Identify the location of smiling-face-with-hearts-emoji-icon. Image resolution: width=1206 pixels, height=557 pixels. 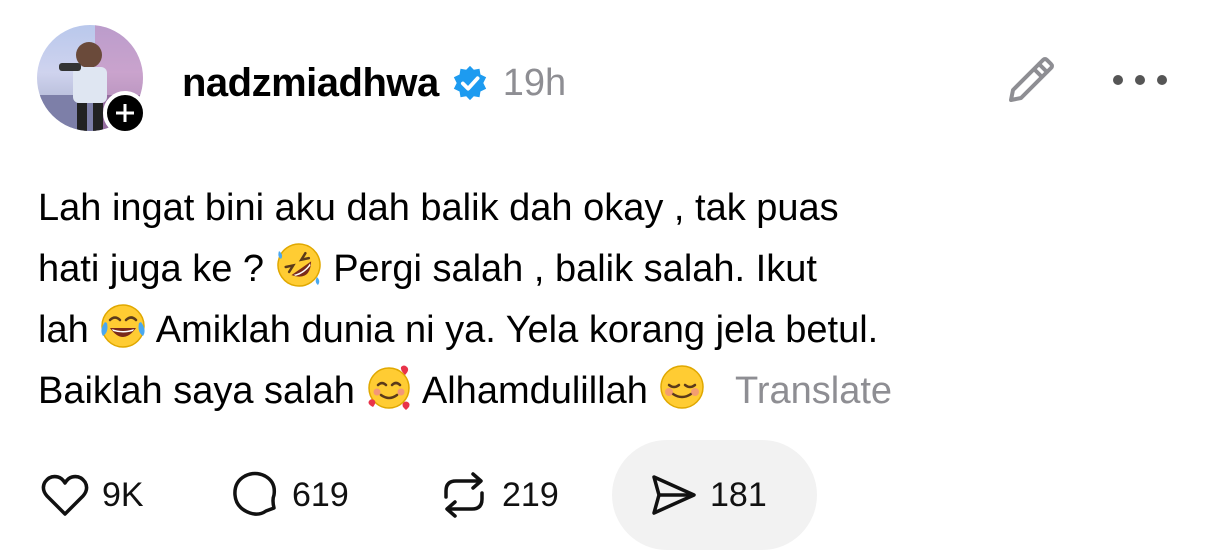
(389, 387).